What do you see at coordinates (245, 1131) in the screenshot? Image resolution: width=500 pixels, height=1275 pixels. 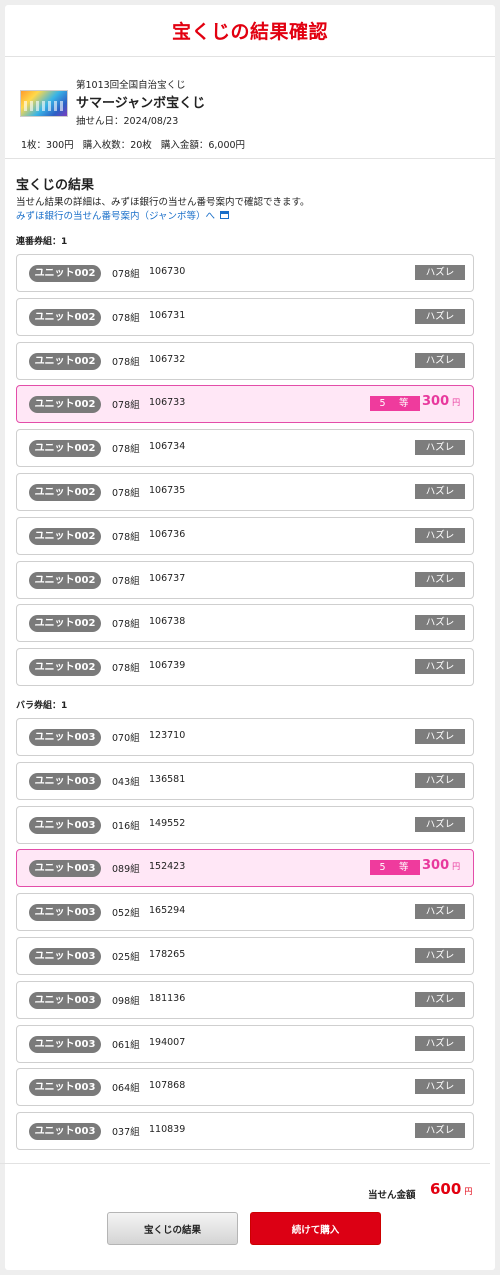 I see `ticket-row: ユニット003 037組 110839 ハズレ` at bounding box center [245, 1131].